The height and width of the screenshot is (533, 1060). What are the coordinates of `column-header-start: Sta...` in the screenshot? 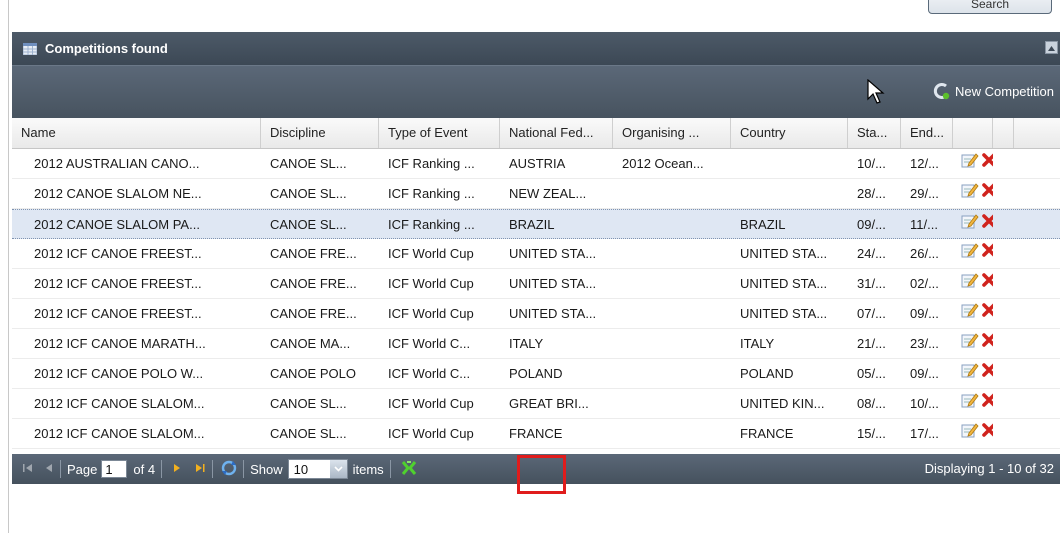 It's located at (874, 133).